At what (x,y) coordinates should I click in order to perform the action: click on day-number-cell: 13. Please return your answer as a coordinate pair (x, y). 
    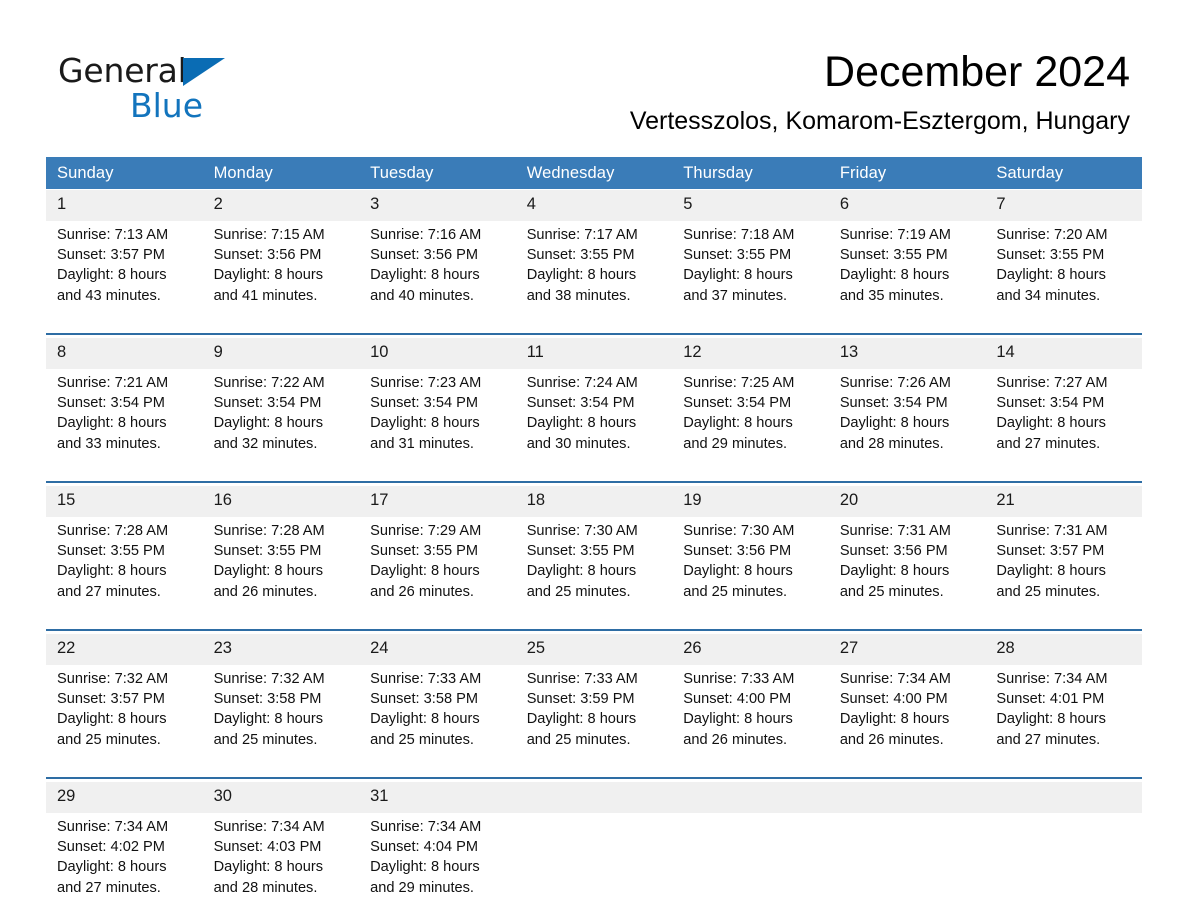
    Looking at the image, I should click on (907, 353).